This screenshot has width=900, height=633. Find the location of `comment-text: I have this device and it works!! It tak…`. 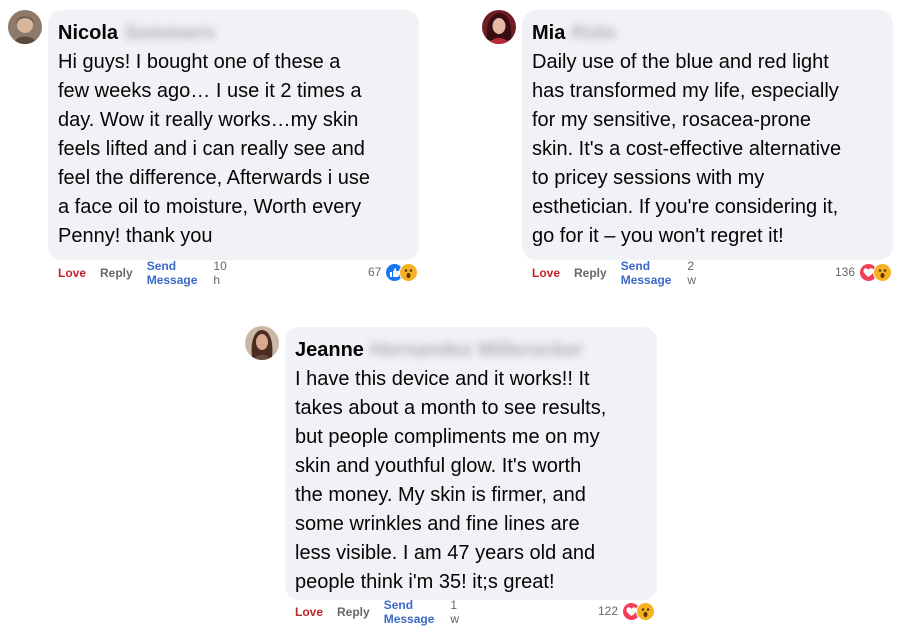

comment-text: I have this device and it works!! It tak… is located at coordinates (451, 480).